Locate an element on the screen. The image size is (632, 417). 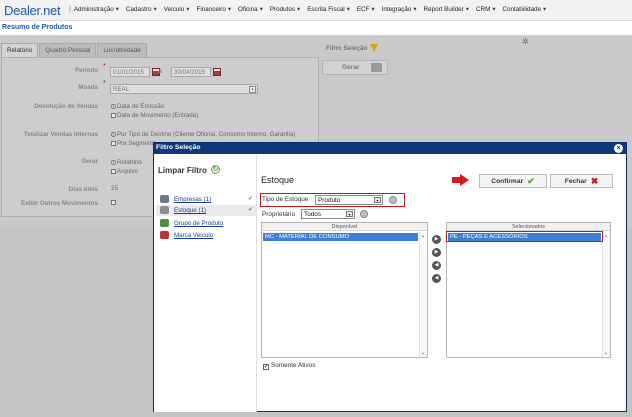
move-left-icon: ◀ is located at coordinates (436, 265).